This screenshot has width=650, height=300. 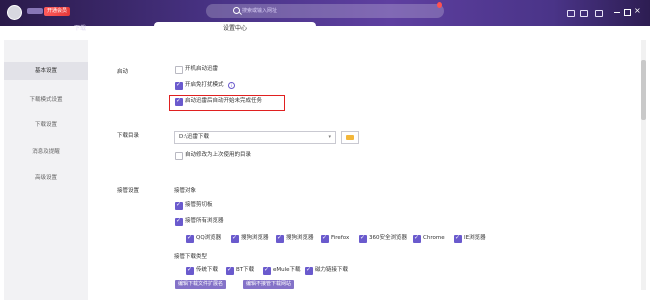 What do you see at coordinates (35, 11) in the screenshot?
I see `username` at bounding box center [35, 11].